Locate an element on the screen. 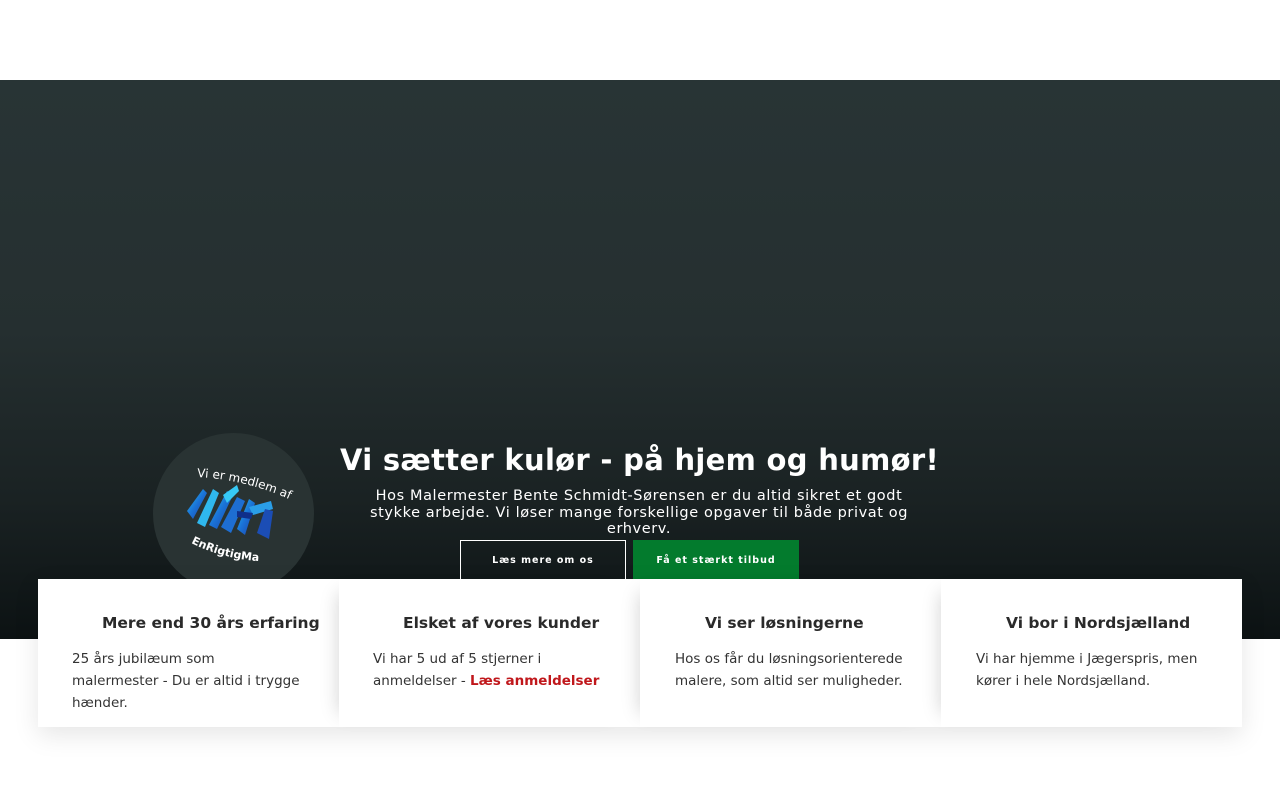  top-navigation-bar is located at coordinates (640, 40).